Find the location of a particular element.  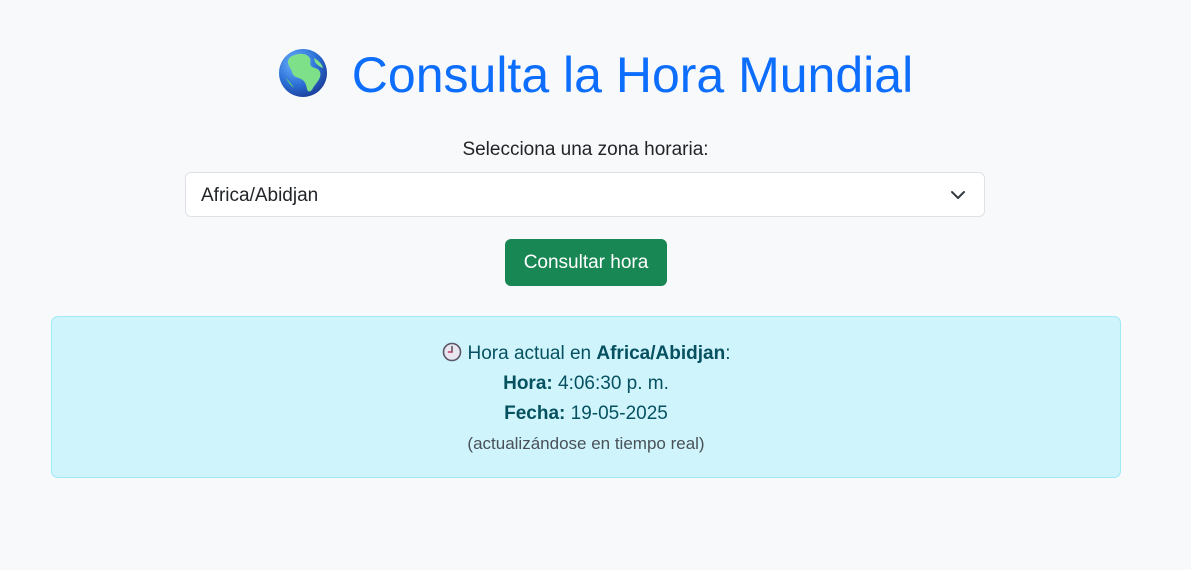

time-row: Hora: 4:06:30 p. m. is located at coordinates (586, 384).